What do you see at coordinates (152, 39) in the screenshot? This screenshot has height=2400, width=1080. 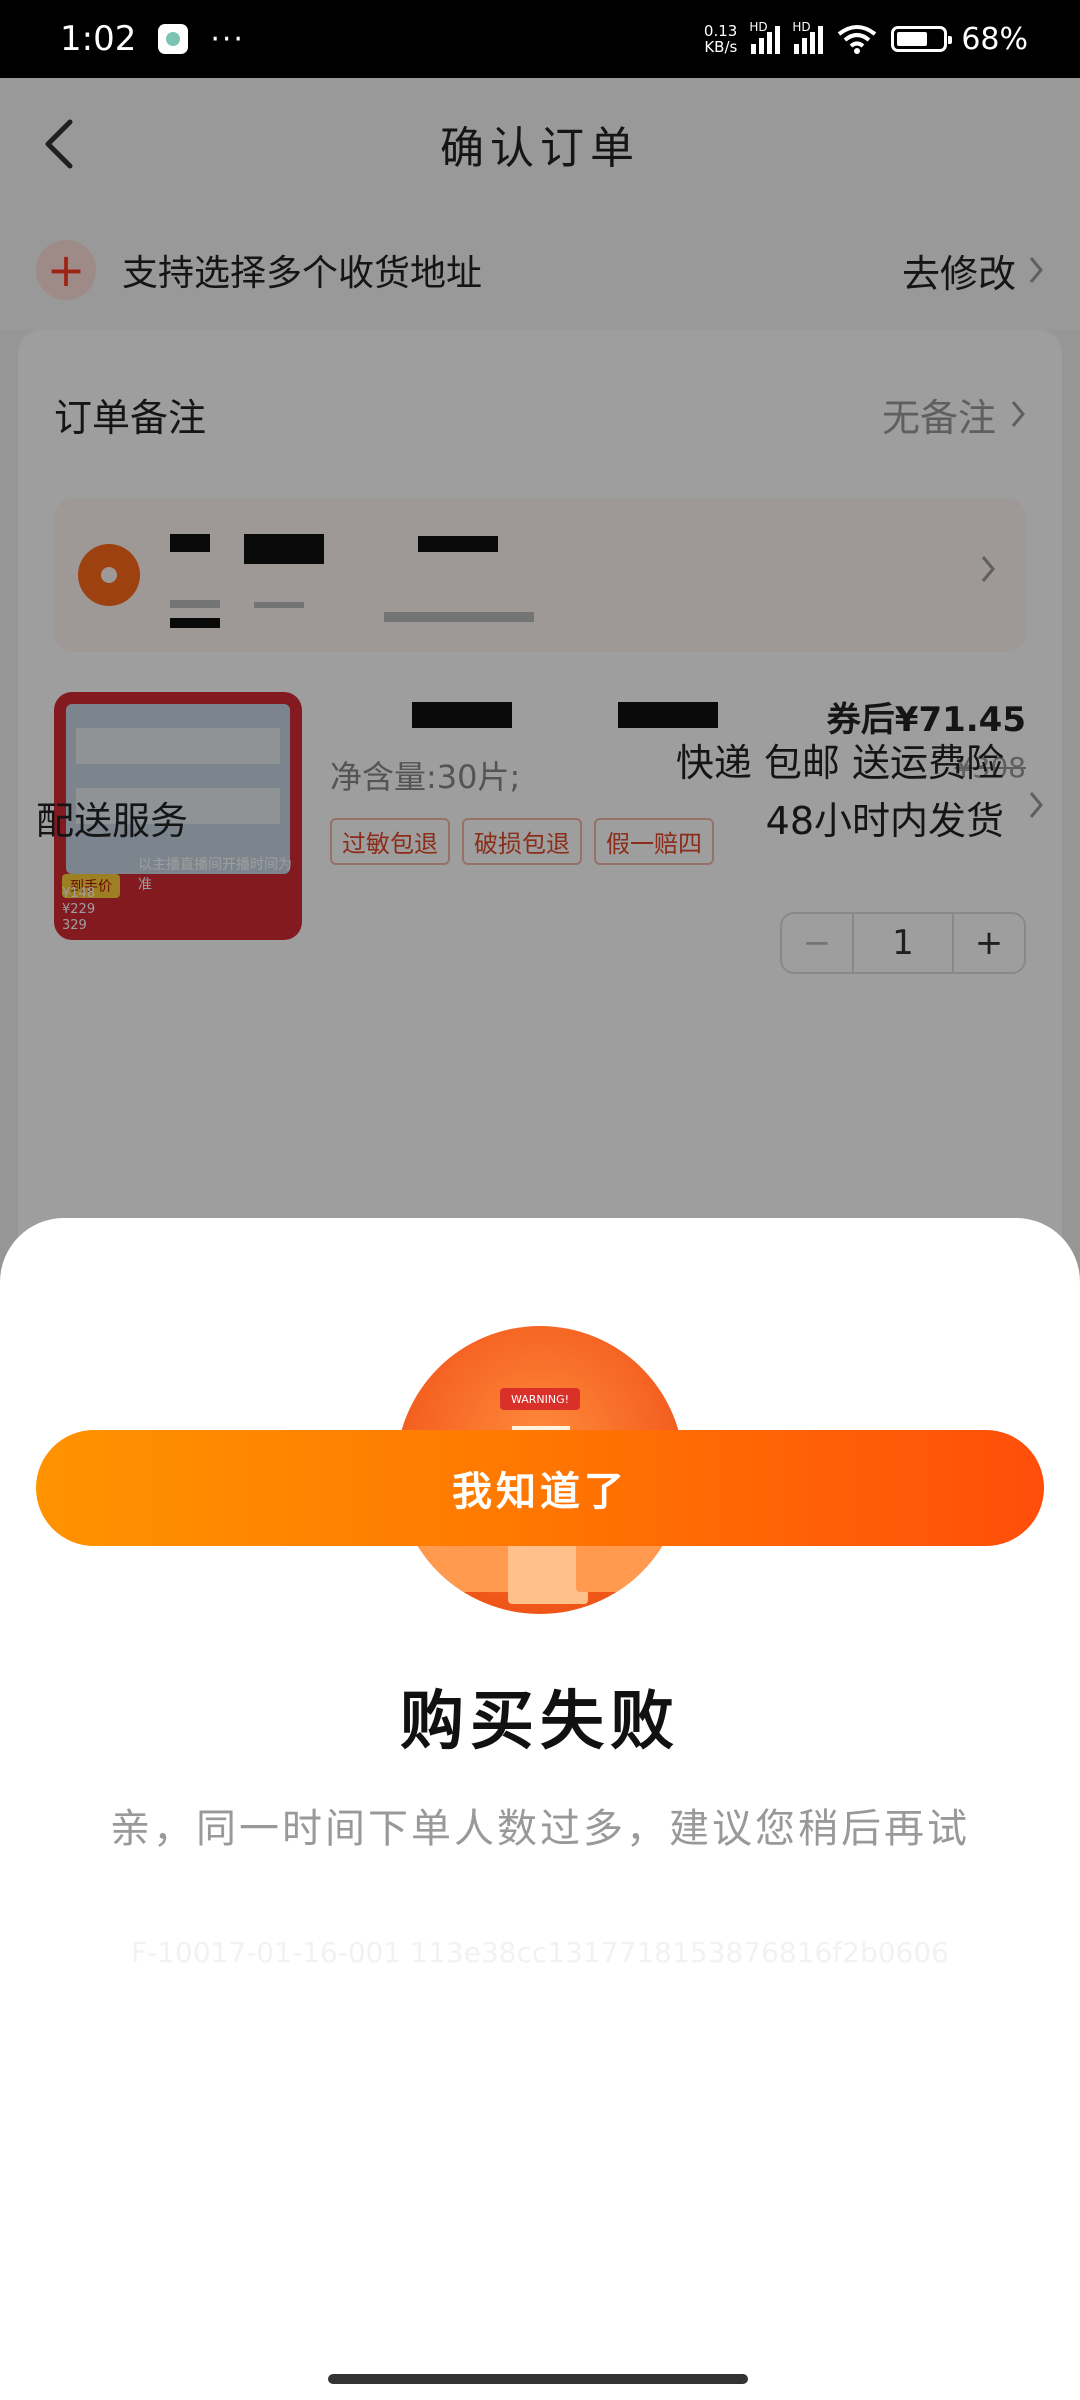 I see `status-left: 1:02 ···` at bounding box center [152, 39].